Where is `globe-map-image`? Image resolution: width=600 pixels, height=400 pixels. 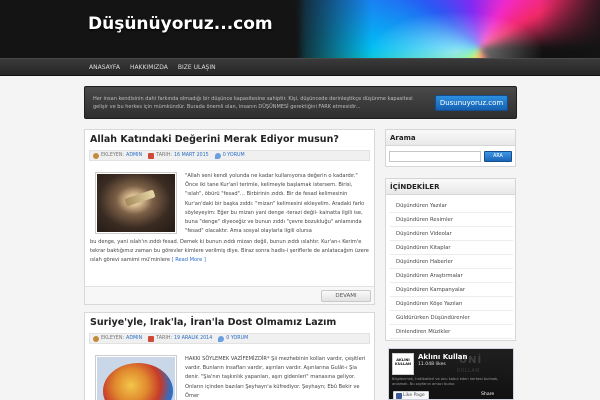 globe-map-image is located at coordinates (138, 381).